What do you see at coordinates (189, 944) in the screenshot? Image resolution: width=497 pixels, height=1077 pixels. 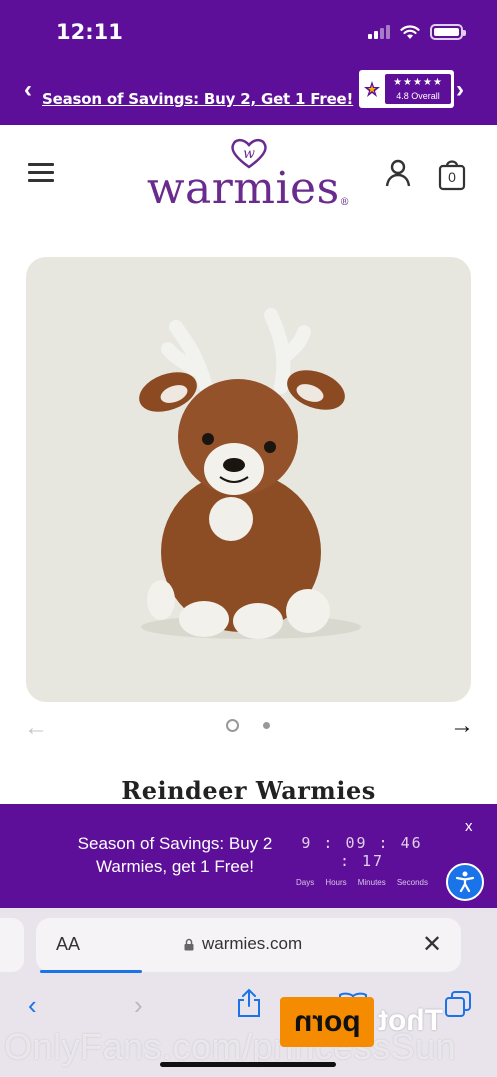 I see `lock-icon` at bounding box center [189, 944].